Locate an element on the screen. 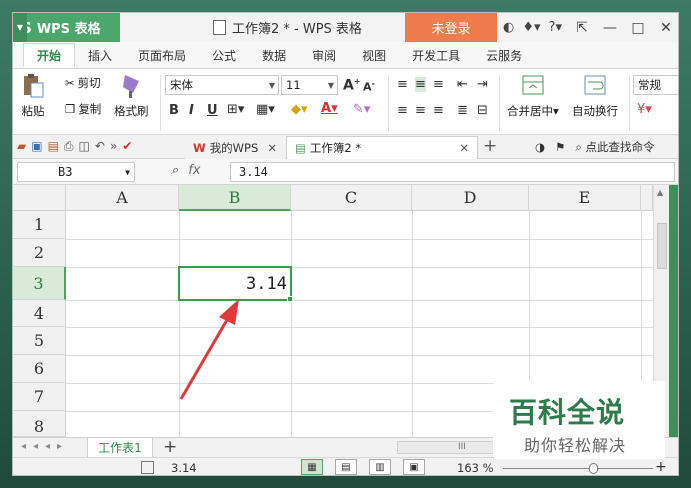  title-tools: ◐ ♦▾ ?▾ is located at coordinates (532, 27).